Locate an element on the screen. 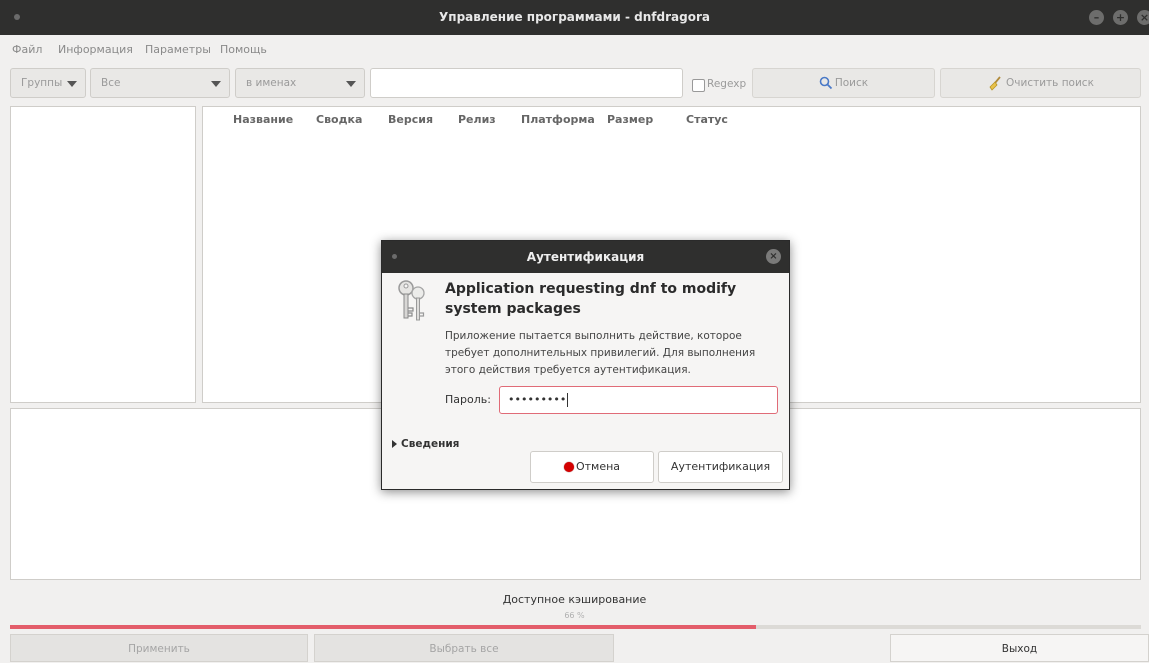  groups-view-select: Группы is located at coordinates (48, 83).